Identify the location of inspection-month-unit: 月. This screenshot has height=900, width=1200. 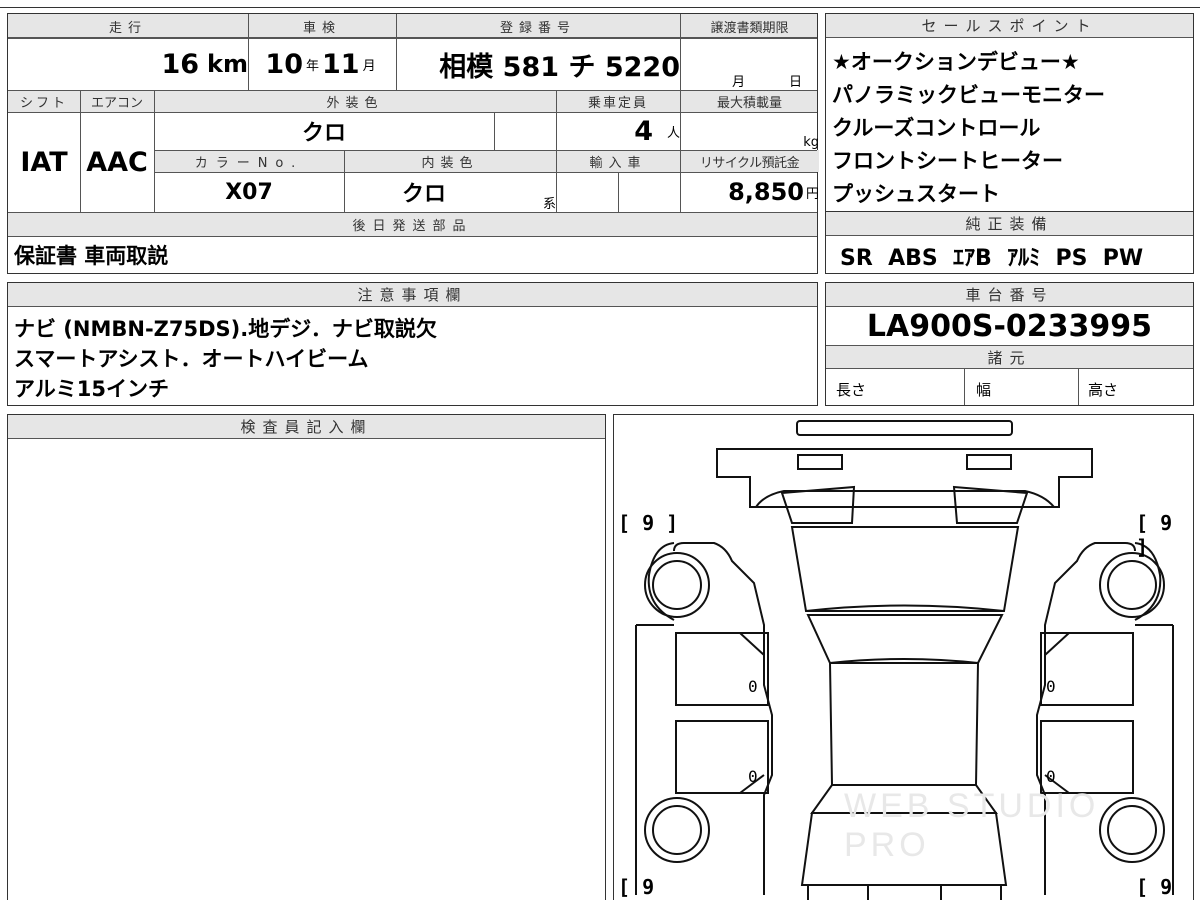
(369, 66).